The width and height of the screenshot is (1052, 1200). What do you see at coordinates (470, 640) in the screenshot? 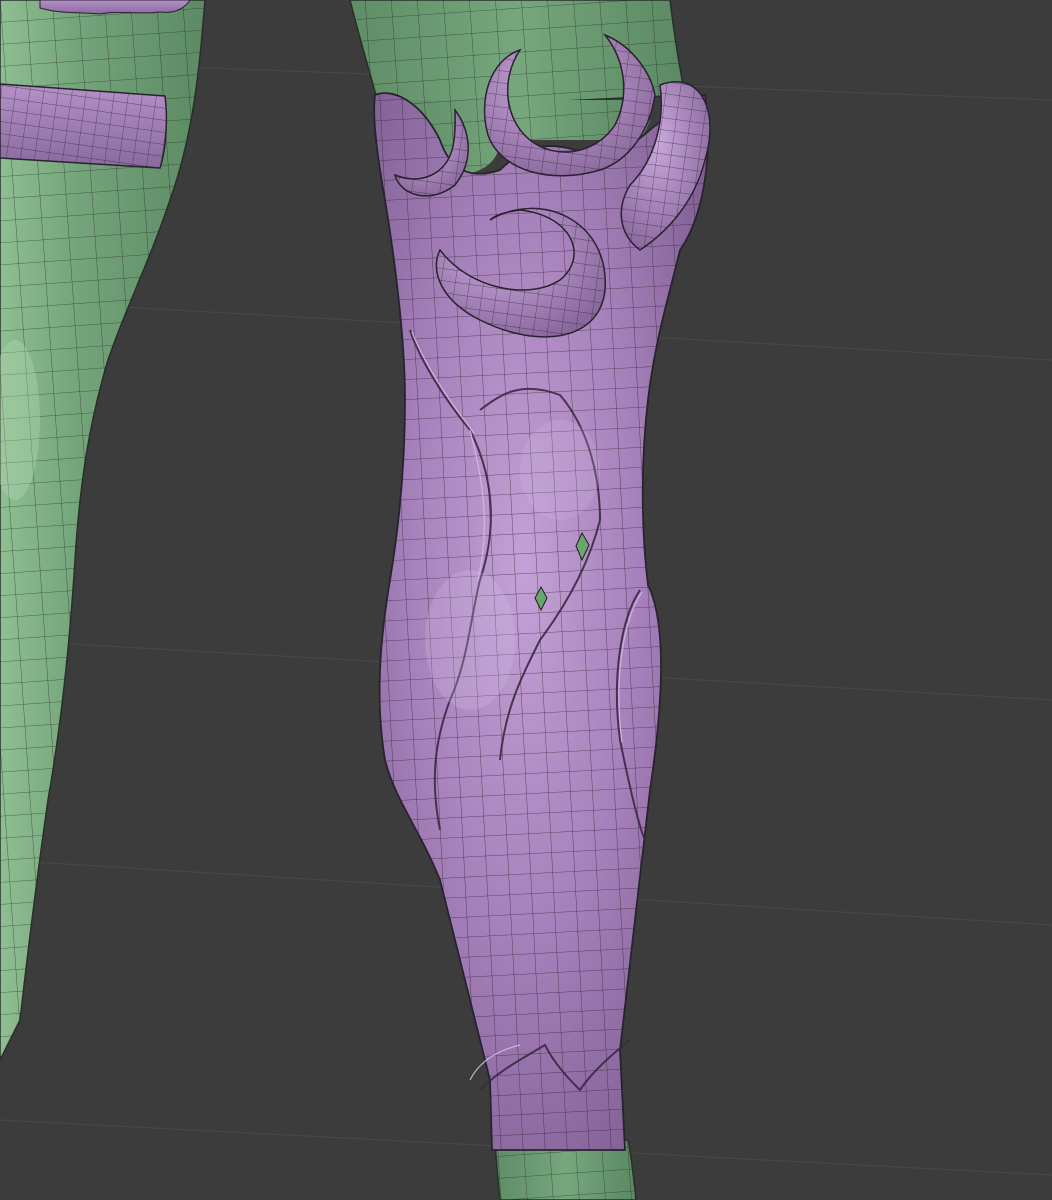
I see `calf-highlight` at bounding box center [470, 640].